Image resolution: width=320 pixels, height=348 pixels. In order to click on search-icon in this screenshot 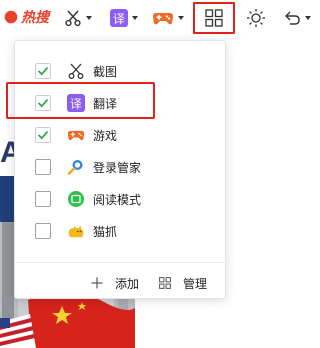, I will do `click(76, 167)`.